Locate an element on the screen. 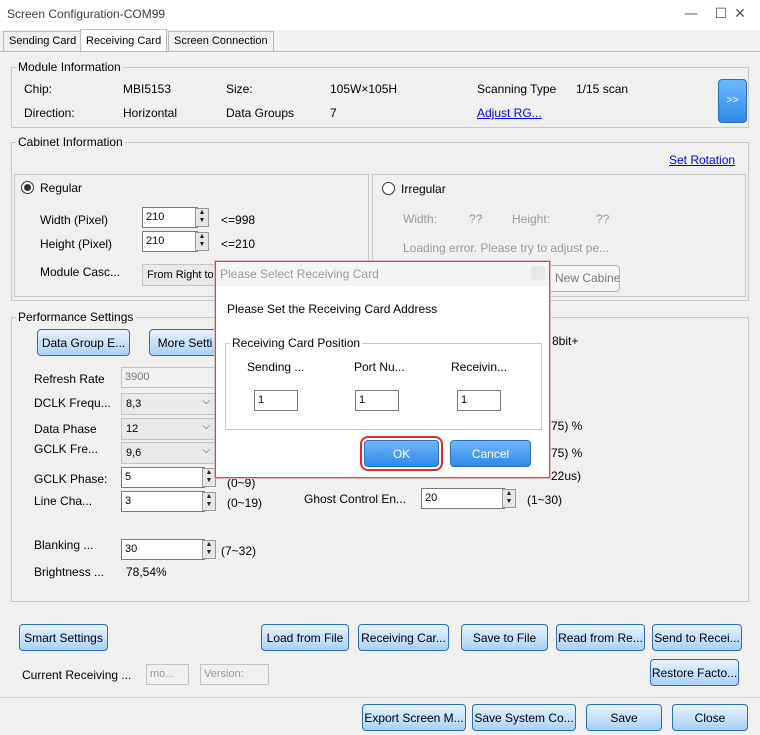 This screenshot has width=760, height=735. title-bar: Screen Configuration-COM99 — ☐ ✕ is located at coordinates (380, 15).